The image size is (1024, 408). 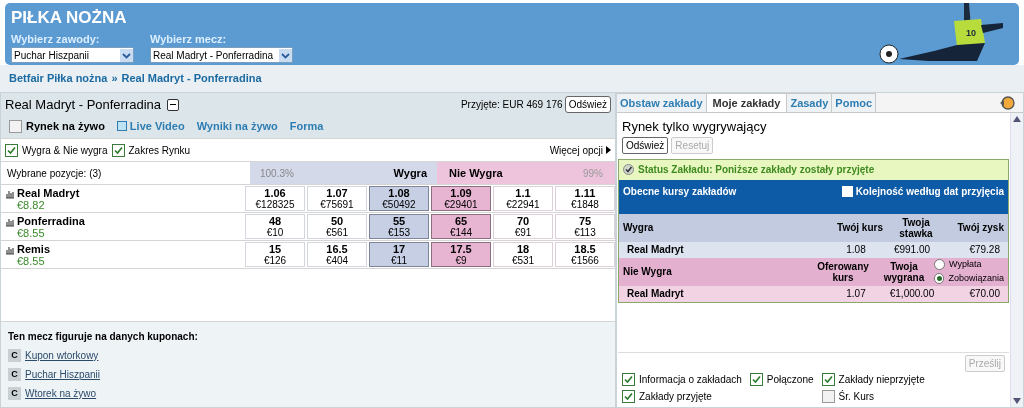 What do you see at coordinates (813, 196) in the screenshot?
I see `bets-header: Obecne kursy zakładów Kolejność według dat przyjęcia` at bounding box center [813, 196].